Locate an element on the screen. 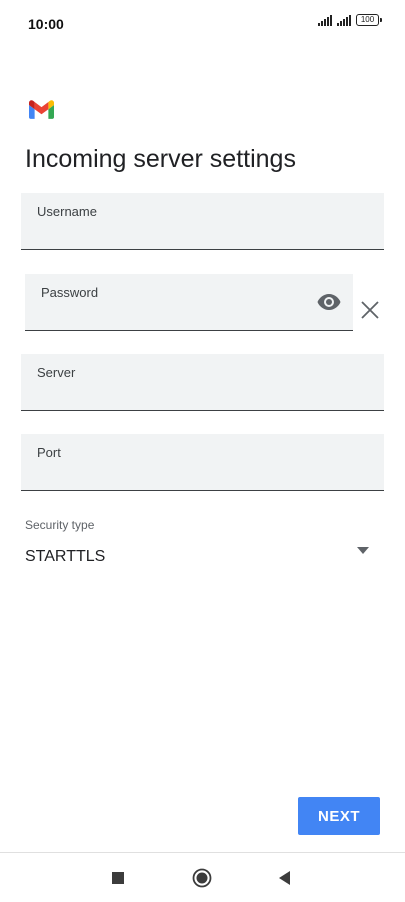 The width and height of the screenshot is (405, 902). navigation-bar is located at coordinates (202, 877).